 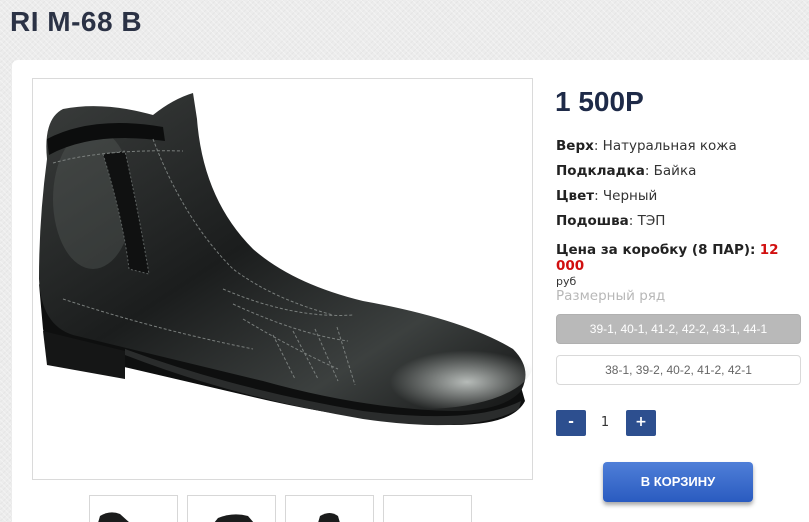 What do you see at coordinates (678, 370) in the screenshot?
I see `size-option: 38-1, 39-2, 40-2, 41-2, 42-1` at bounding box center [678, 370].